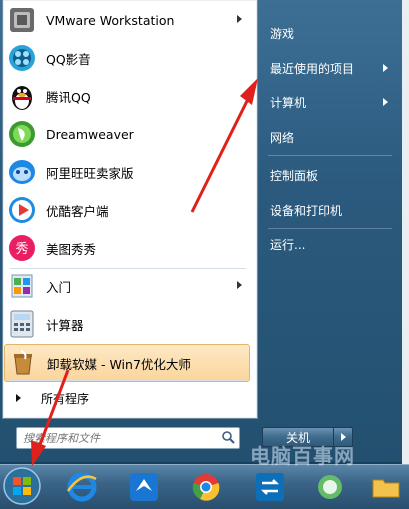 This screenshot has height=509, width=409. What do you see at coordinates (90, 134) in the screenshot?
I see `program-label: Dreamweaver` at bounding box center [90, 134].